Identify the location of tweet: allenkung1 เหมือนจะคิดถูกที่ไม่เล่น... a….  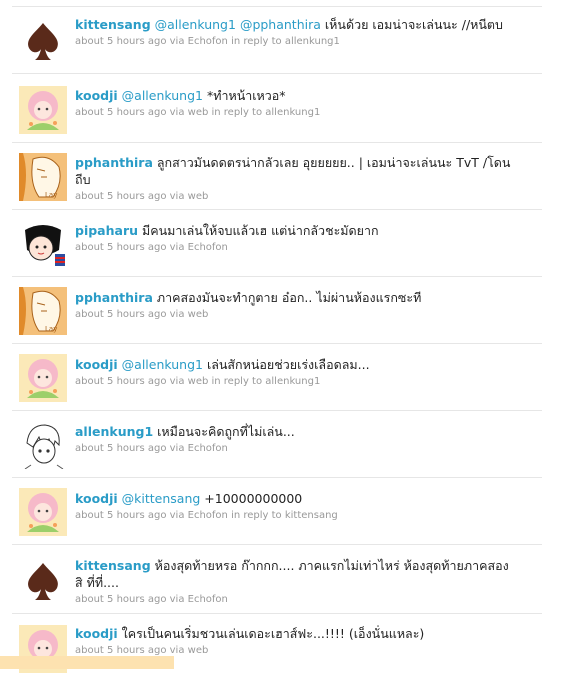
(277, 443).